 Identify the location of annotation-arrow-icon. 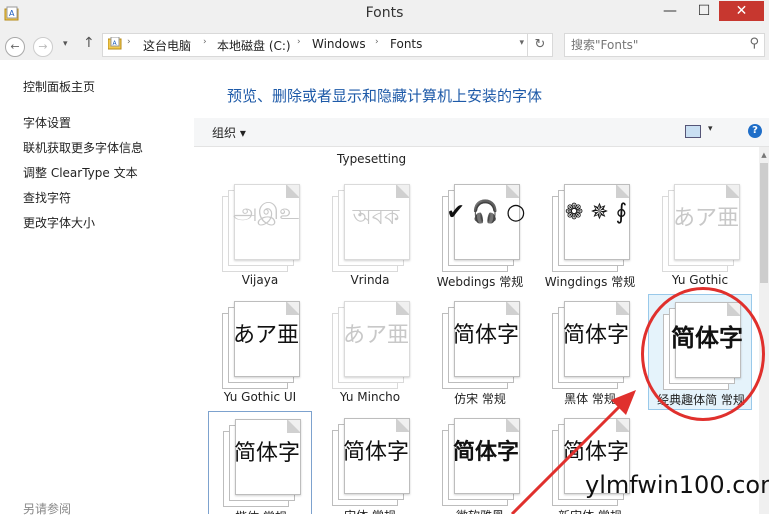
(573, 452).